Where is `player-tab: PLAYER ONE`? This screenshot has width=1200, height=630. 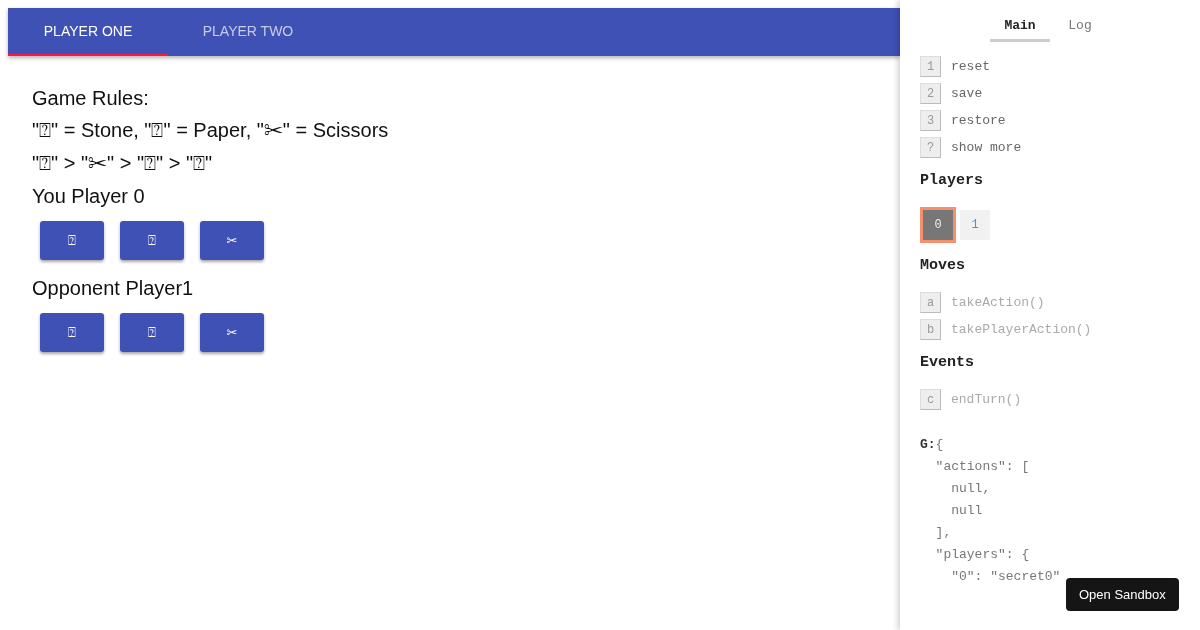
player-tab: PLAYER ONE is located at coordinates (88, 32).